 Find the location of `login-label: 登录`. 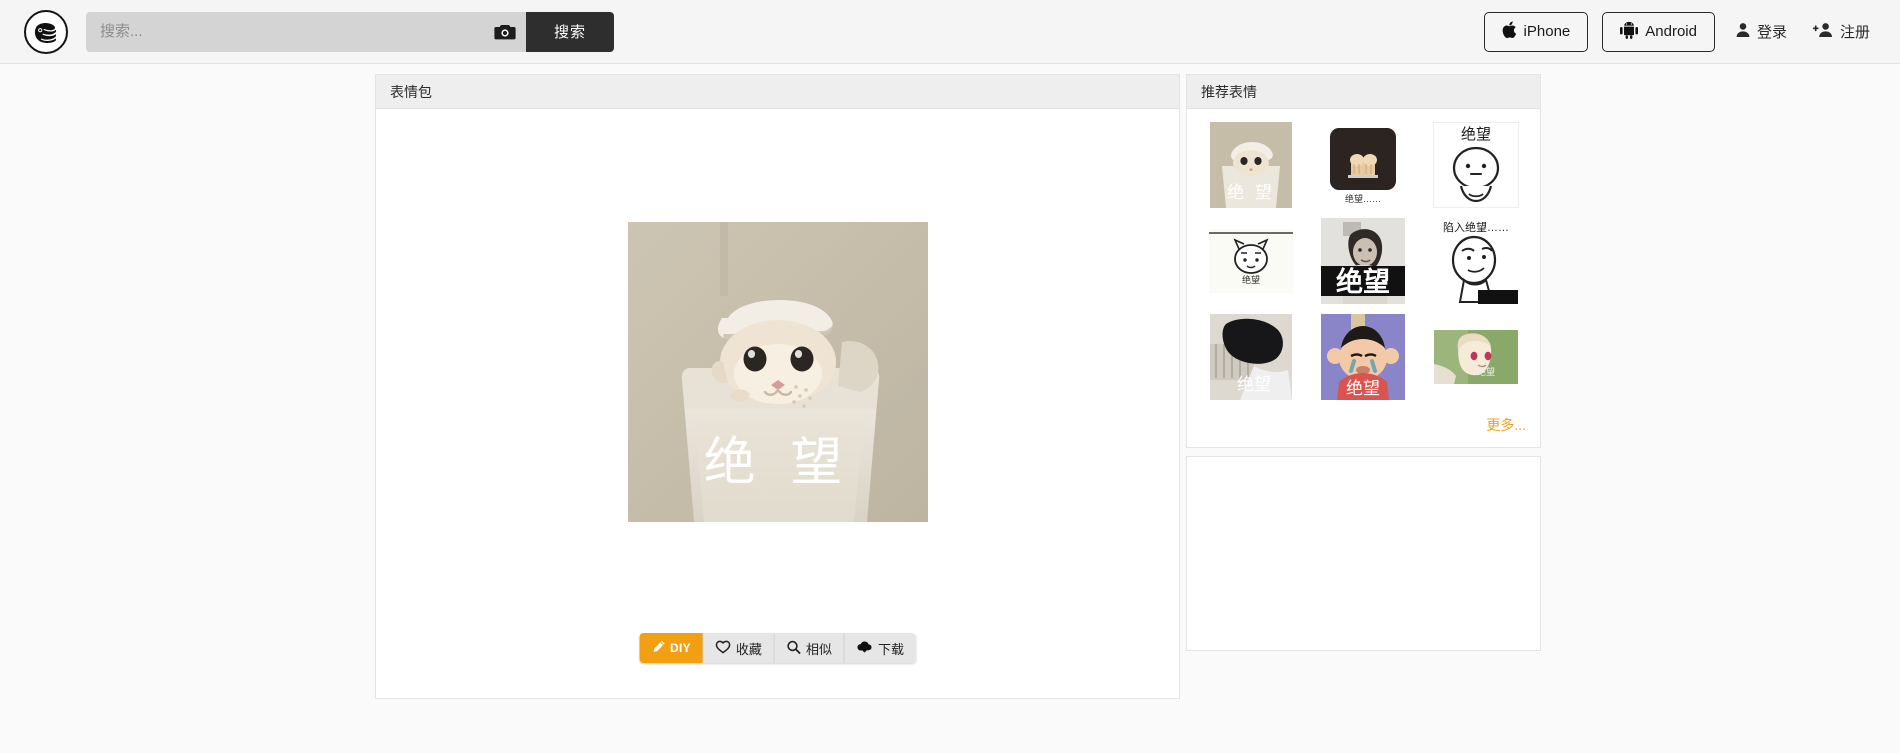

login-label: 登录 is located at coordinates (1771, 32).